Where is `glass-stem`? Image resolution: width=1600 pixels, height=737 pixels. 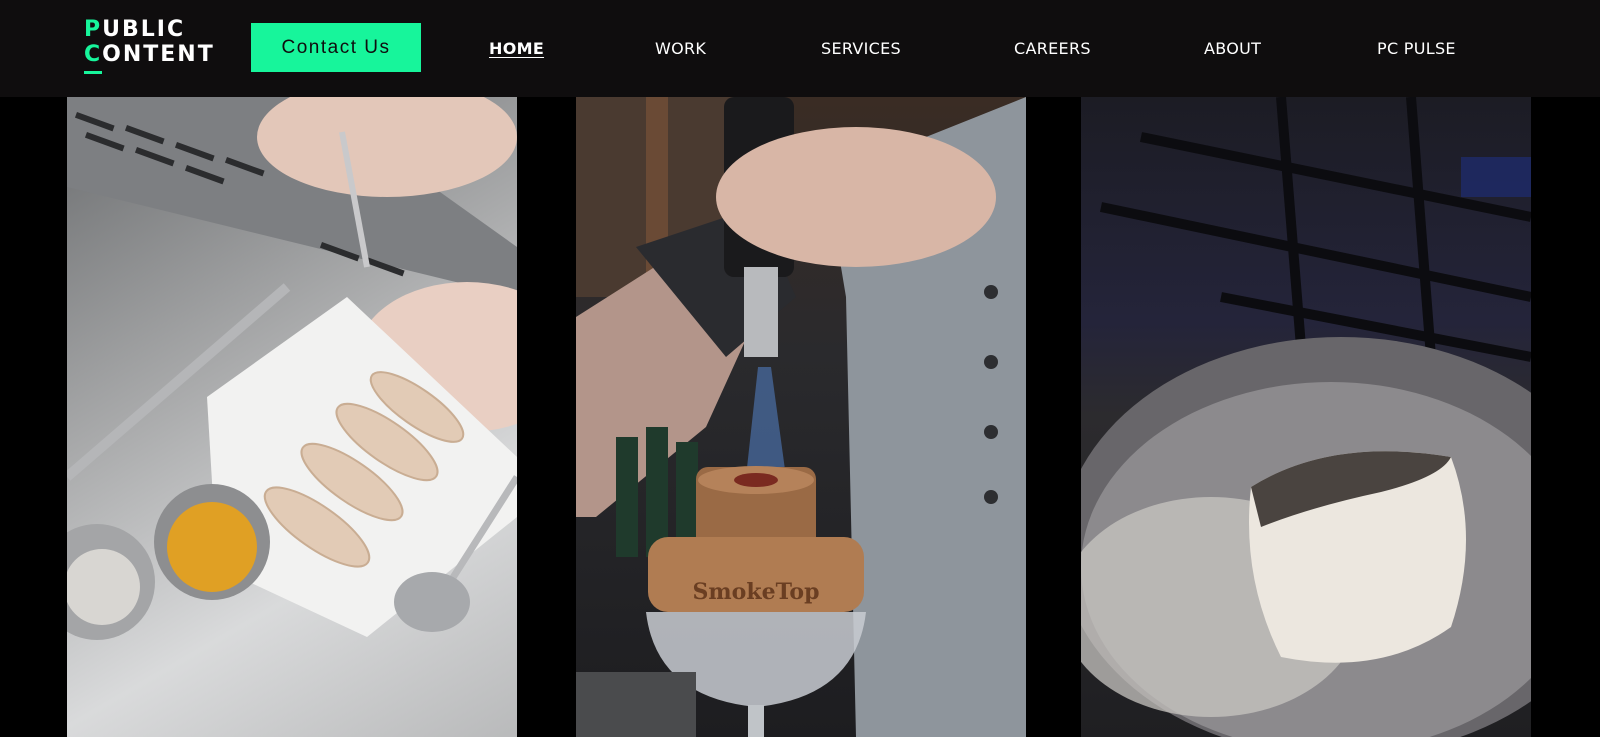 glass-stem is located at coordinates (756, 721).